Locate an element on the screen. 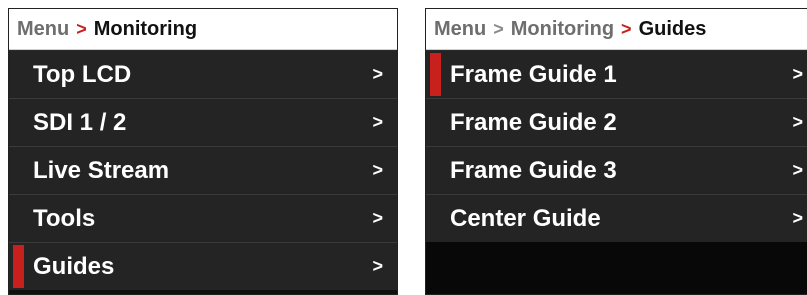  breadcrumb-current: Guides is located at coordinates (672, 28).